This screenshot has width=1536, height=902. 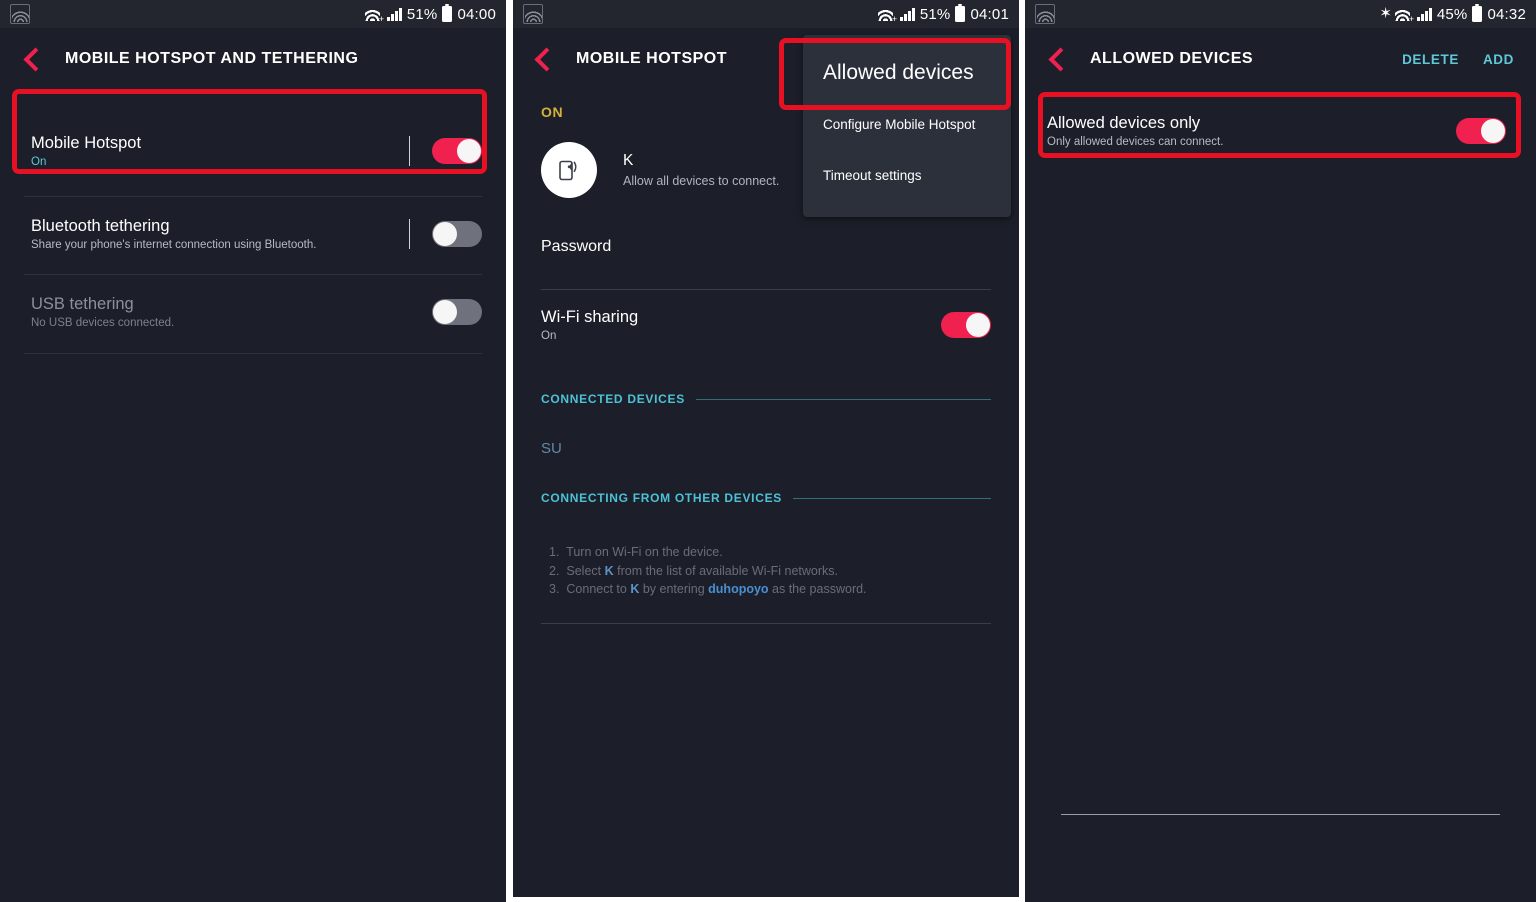 I want to click on row-title: Allowed devices only, so click(x=1124, y=123).